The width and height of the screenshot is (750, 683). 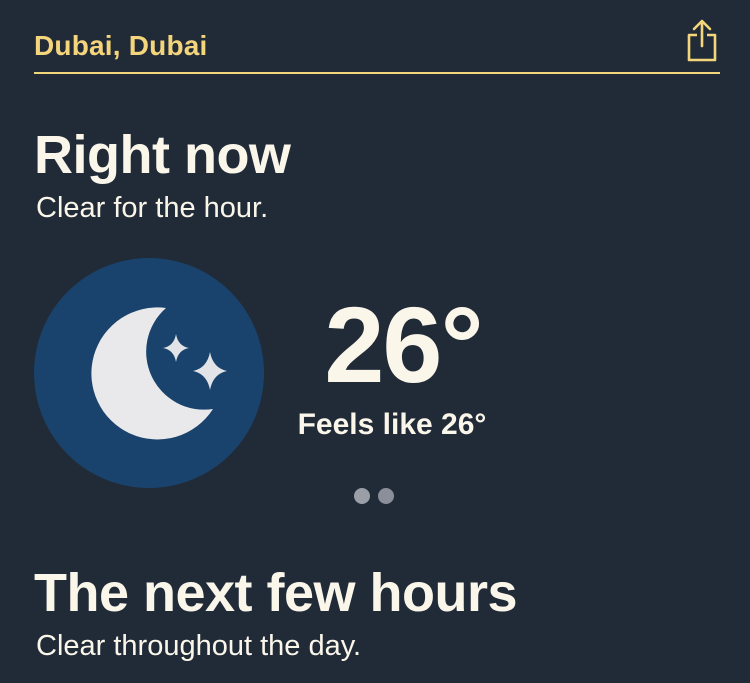 I want to click on location-header: Dubai, Dubai, so click(x=377, y=37).